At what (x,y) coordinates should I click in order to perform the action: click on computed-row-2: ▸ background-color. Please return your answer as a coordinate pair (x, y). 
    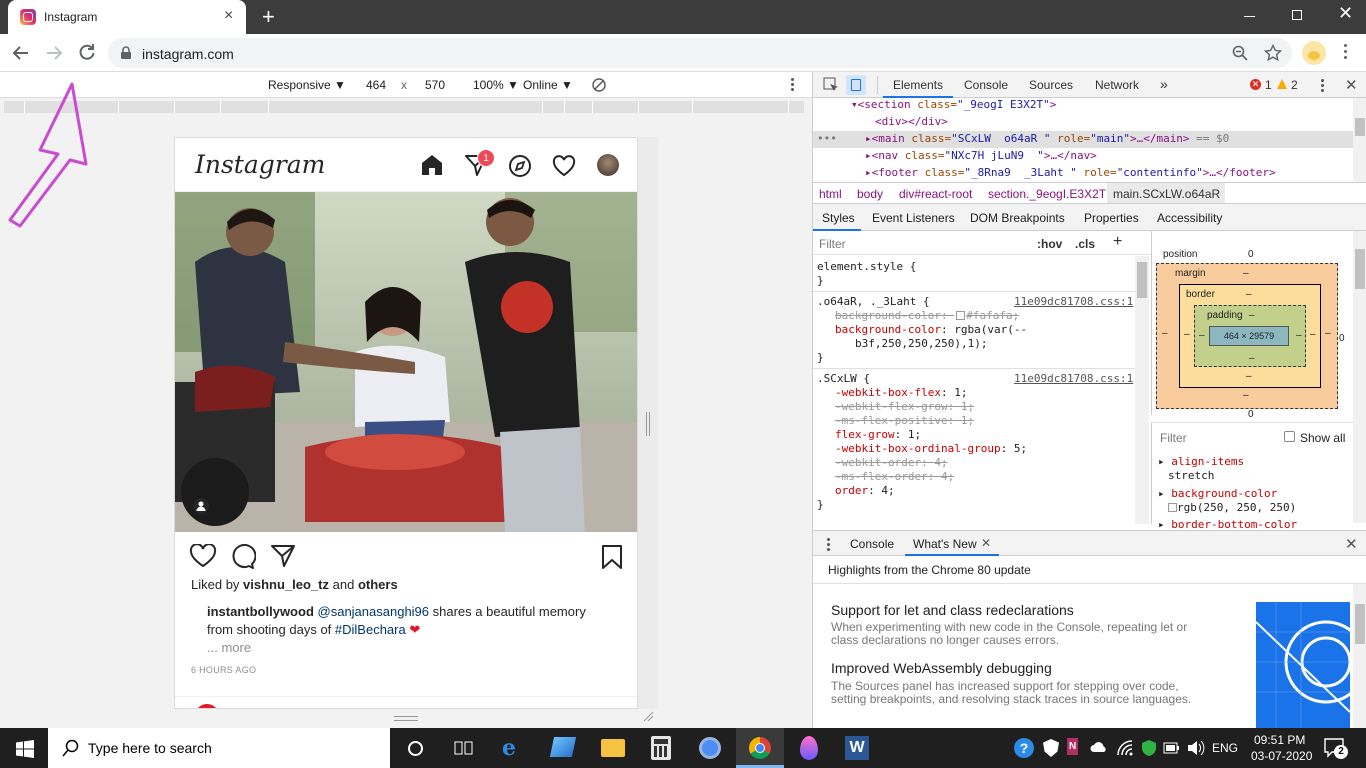
    Looking at the image, I should click on (1217, 493).